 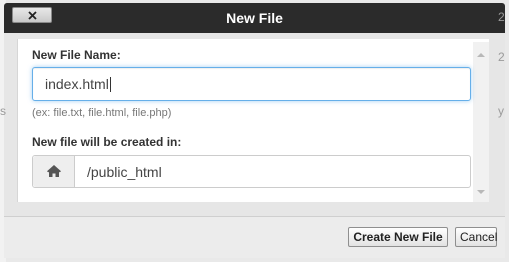 I want to click on directory-addon, so click(x=54, y=171).